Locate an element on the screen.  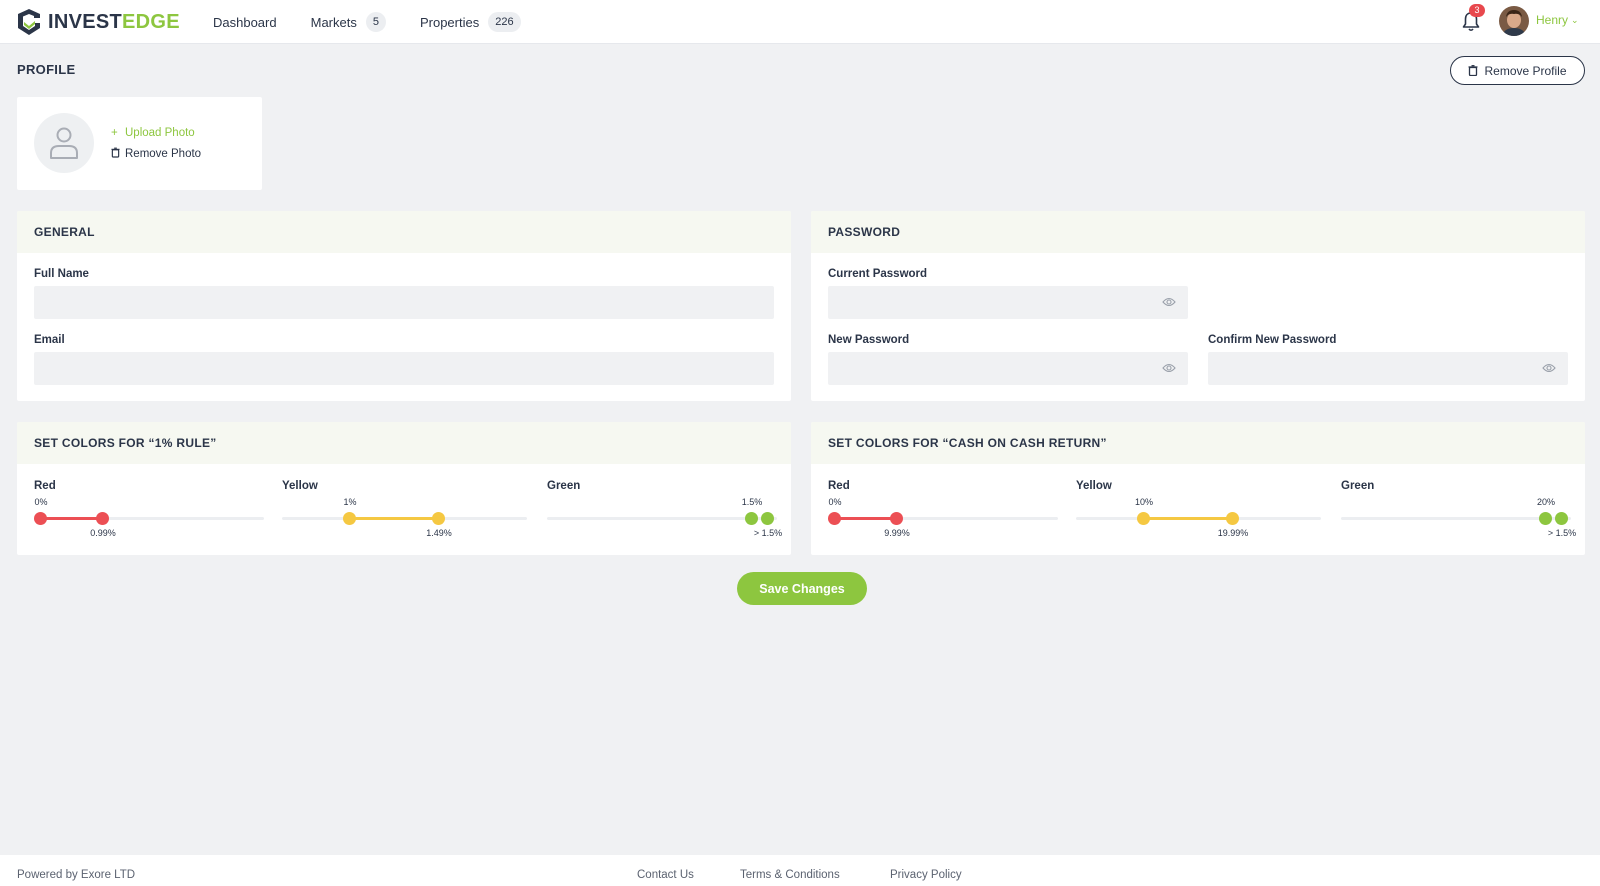
rule-yellow-fill is located at coordinates (394, 518).